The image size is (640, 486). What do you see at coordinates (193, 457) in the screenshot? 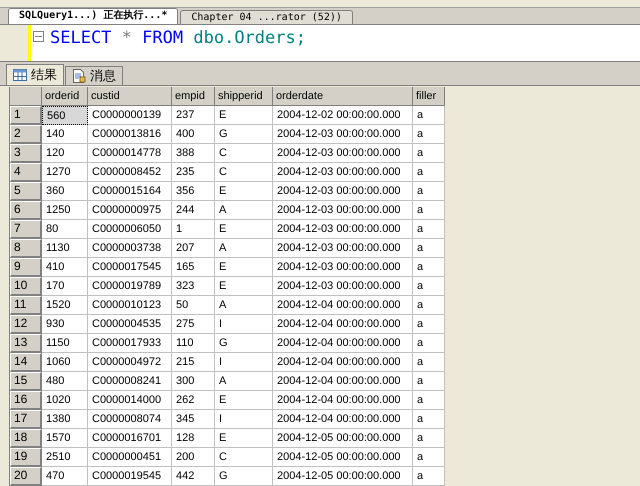
I see `table-cell: 200` at bounding box center [193, 457].